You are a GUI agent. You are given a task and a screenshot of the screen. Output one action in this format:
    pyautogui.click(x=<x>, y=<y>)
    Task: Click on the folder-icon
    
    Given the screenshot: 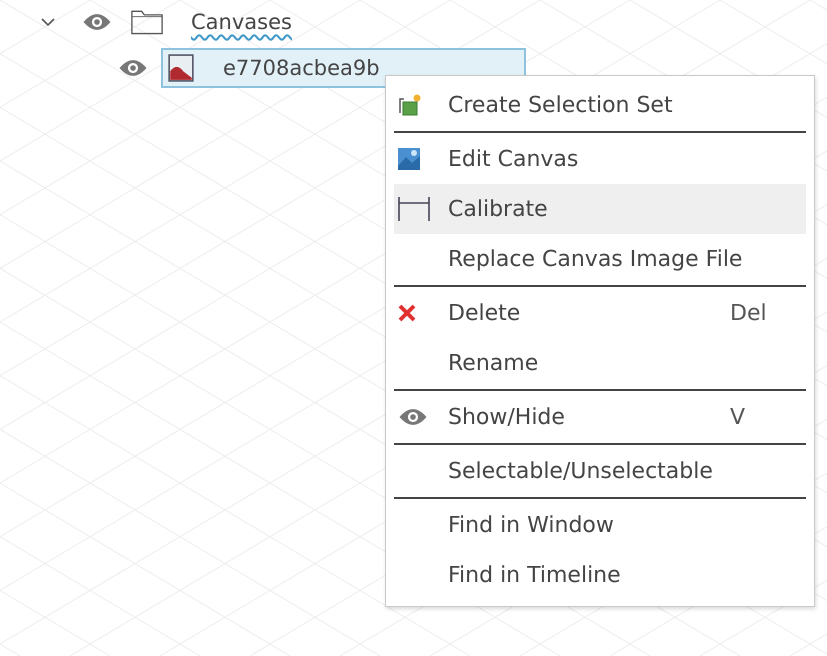 What is the action you would take?
    pyautogui.click(x=147, y=22)
    